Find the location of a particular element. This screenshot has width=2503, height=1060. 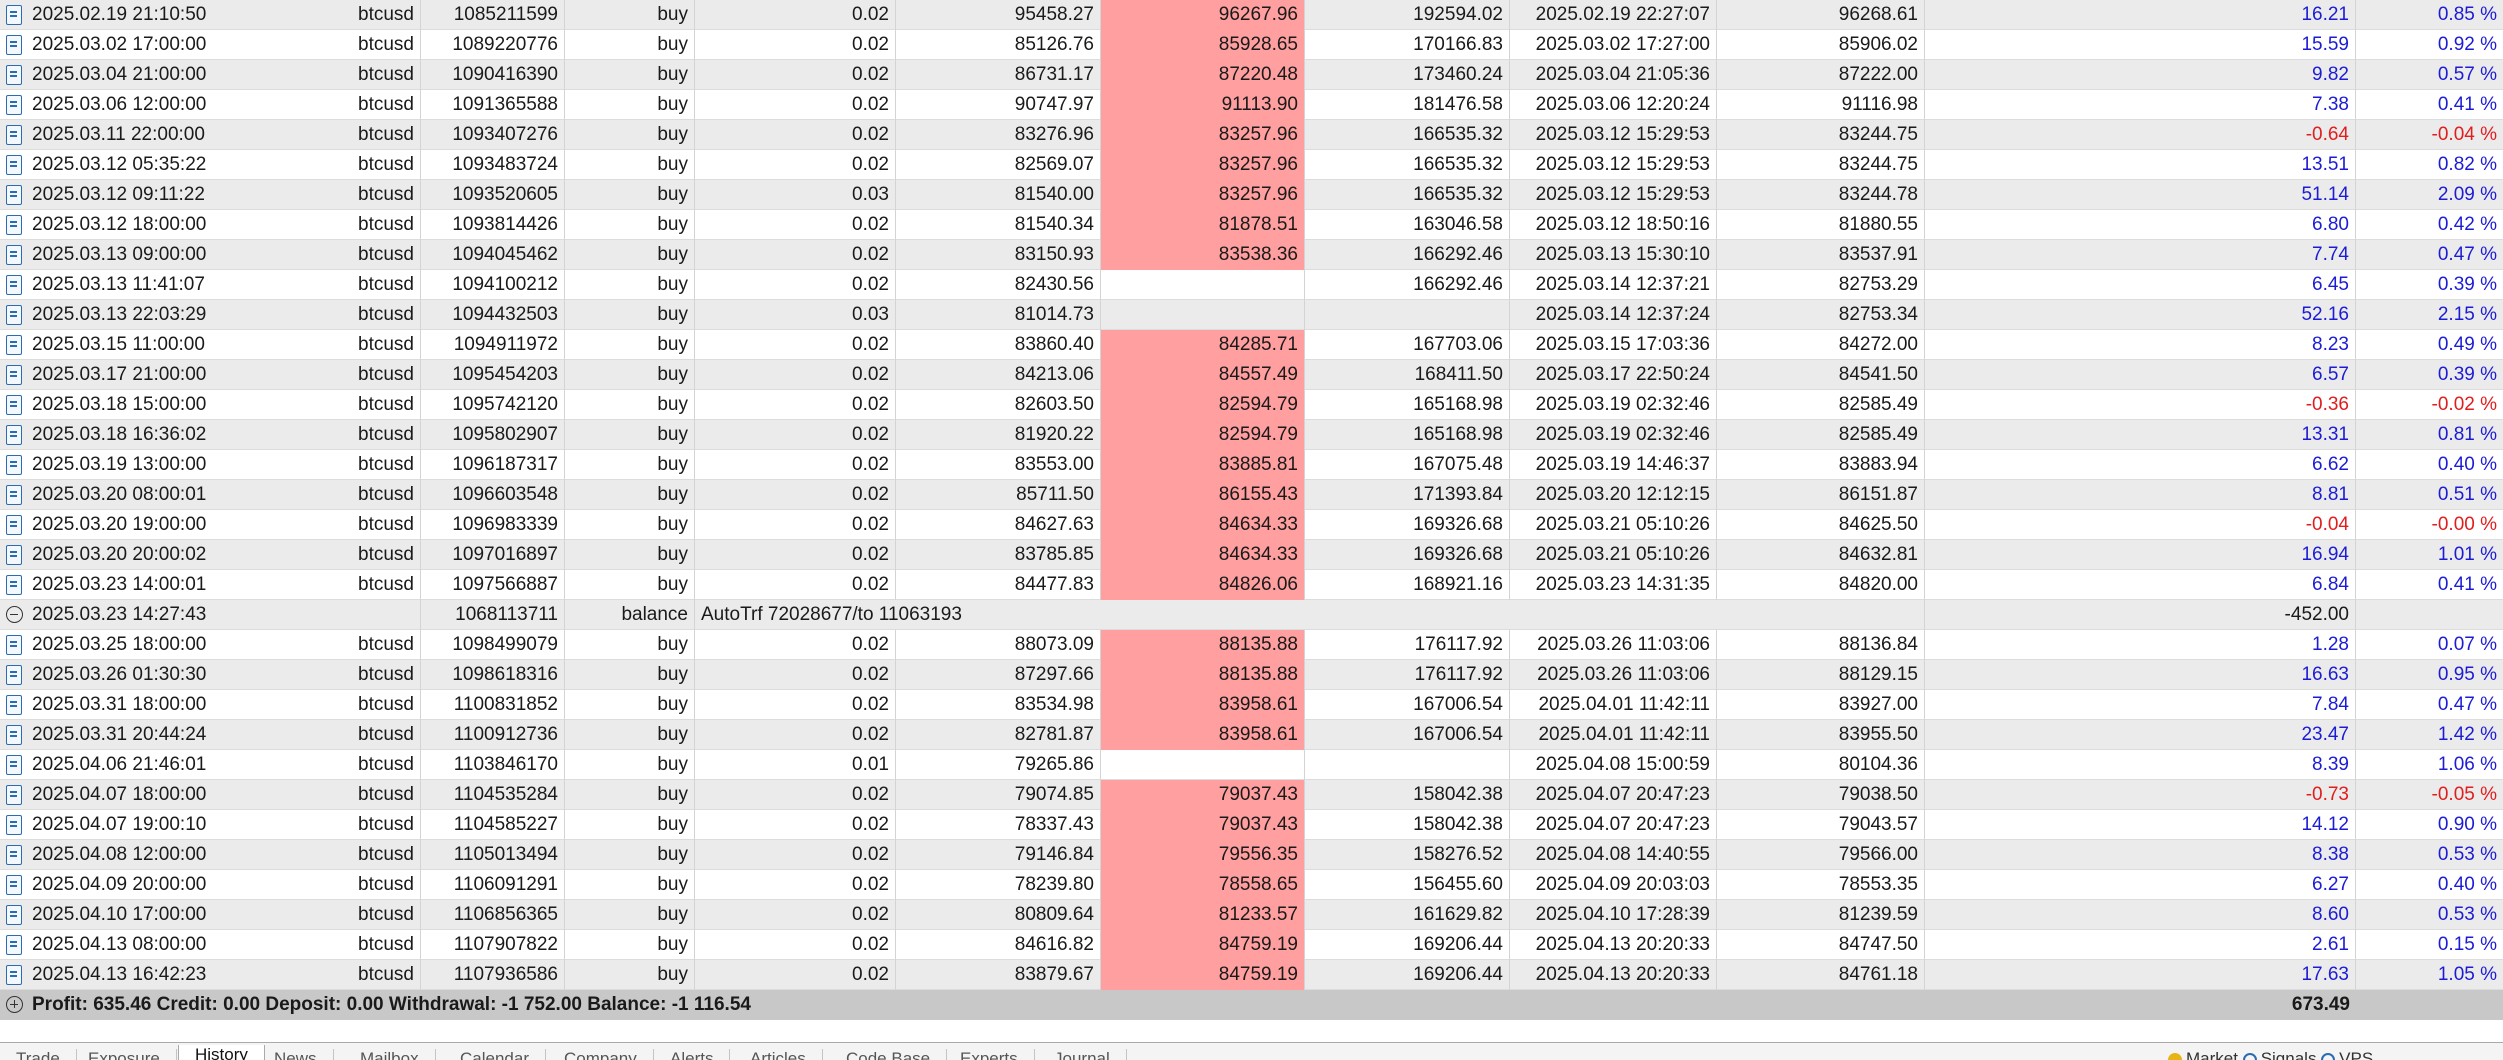

stop-loss: 83958.61 is located at coordinates (1203, 705).